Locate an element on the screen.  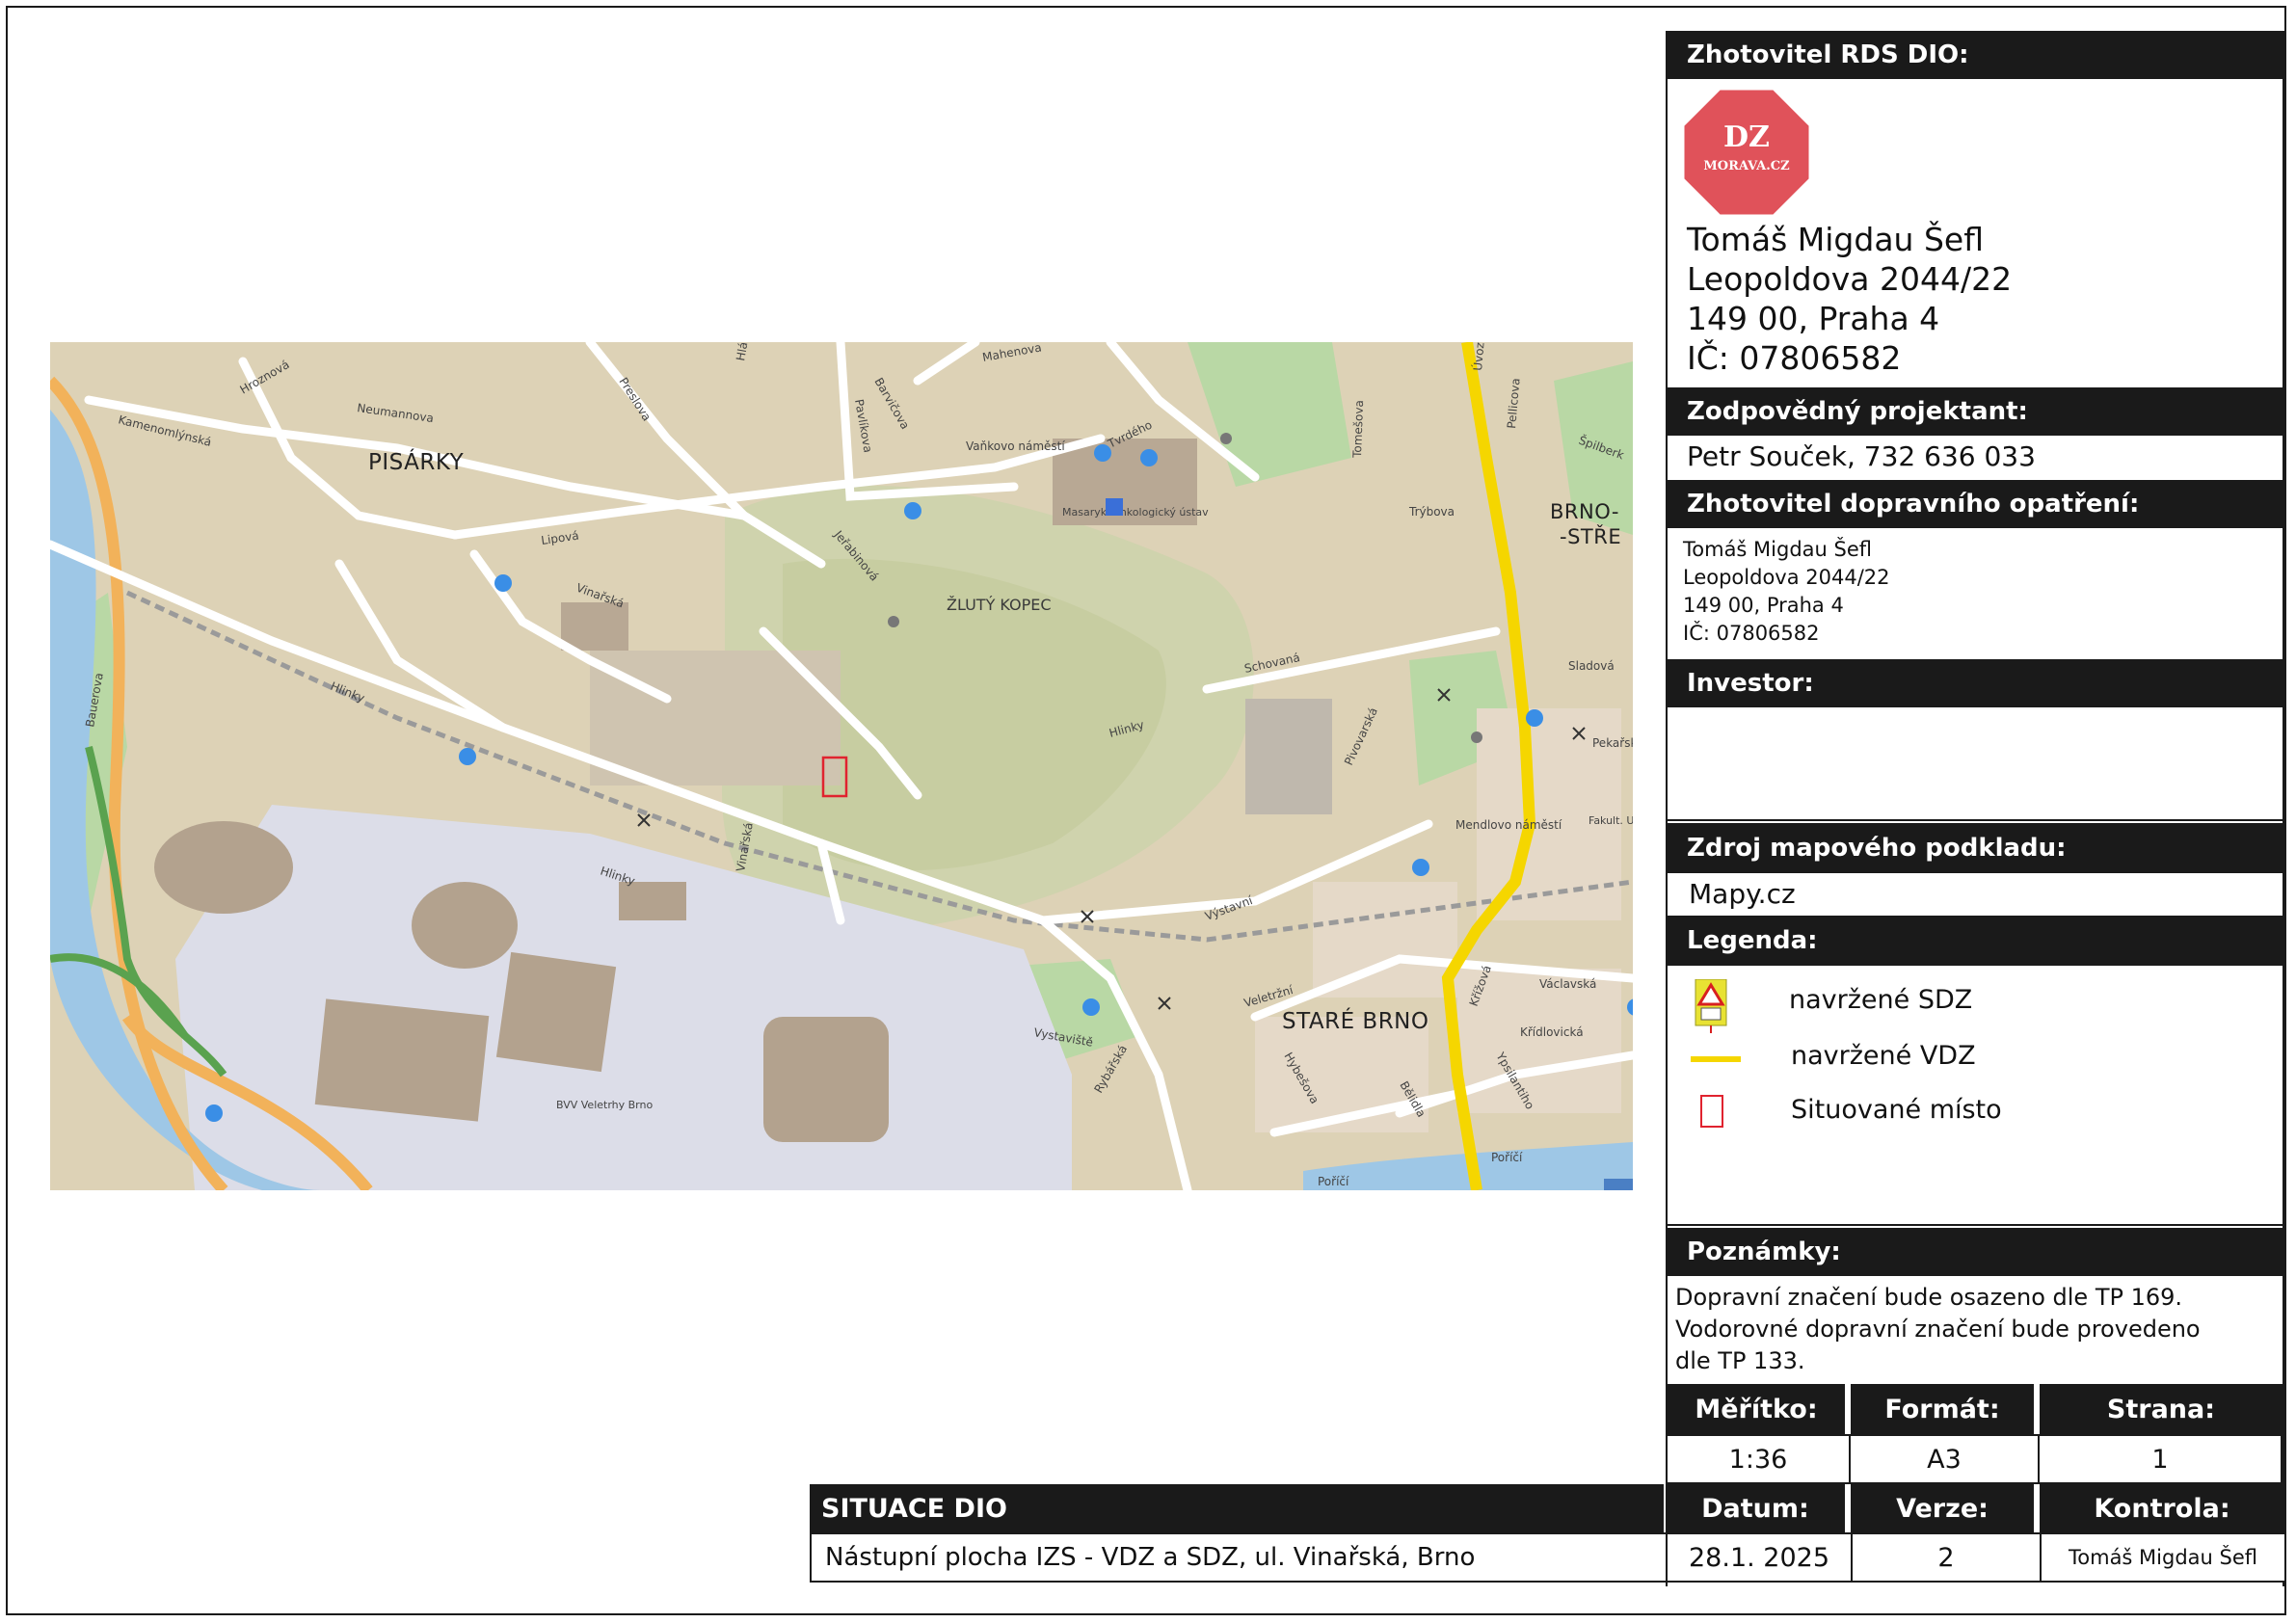
kontrola-value: Tomáš Migdau Šefl is located at coordinates (2163, 1557).